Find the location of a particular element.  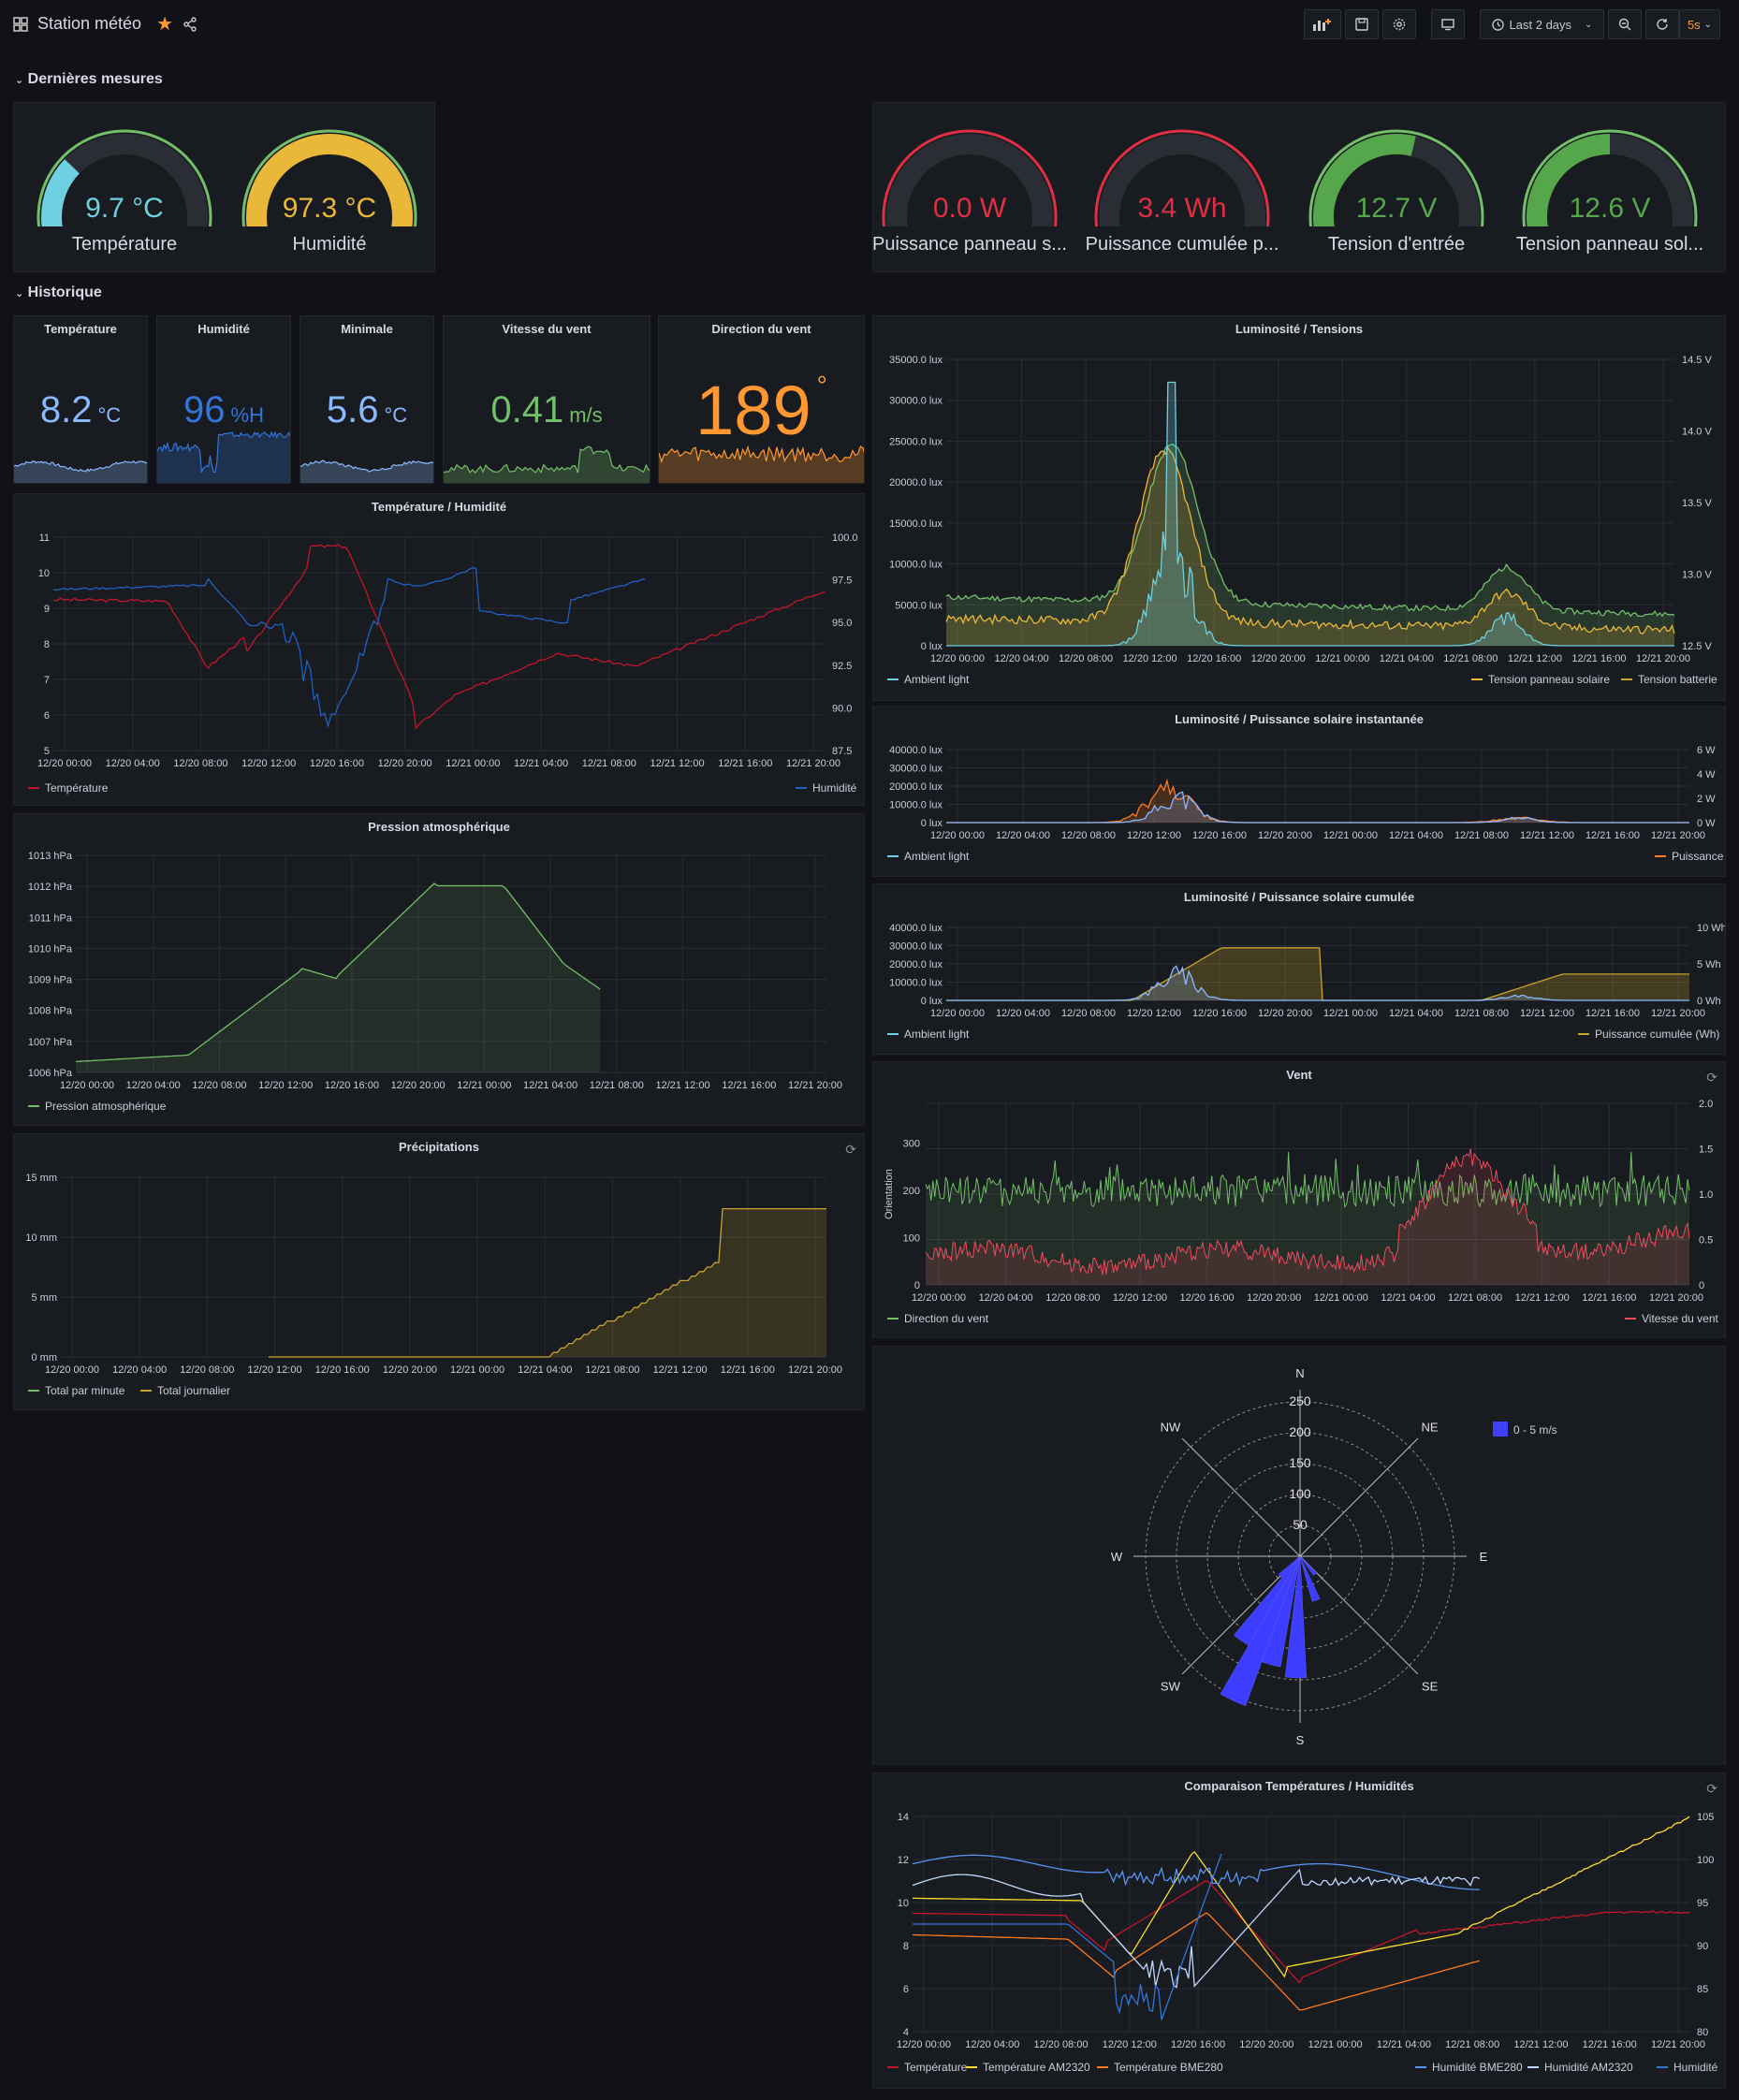

axis-label: 4 W is located at coordinates (1706, 774).